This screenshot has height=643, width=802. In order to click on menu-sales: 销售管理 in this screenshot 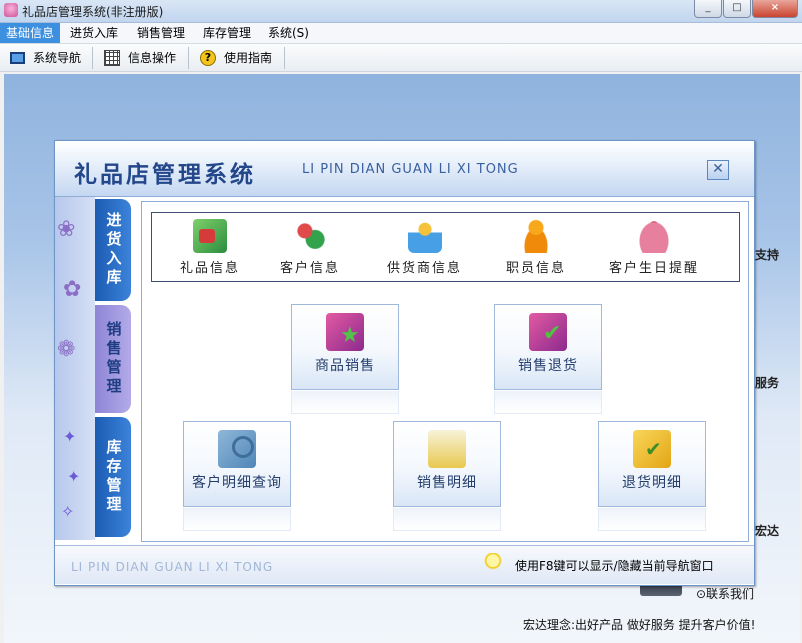, I will do `click(161, 33)`.